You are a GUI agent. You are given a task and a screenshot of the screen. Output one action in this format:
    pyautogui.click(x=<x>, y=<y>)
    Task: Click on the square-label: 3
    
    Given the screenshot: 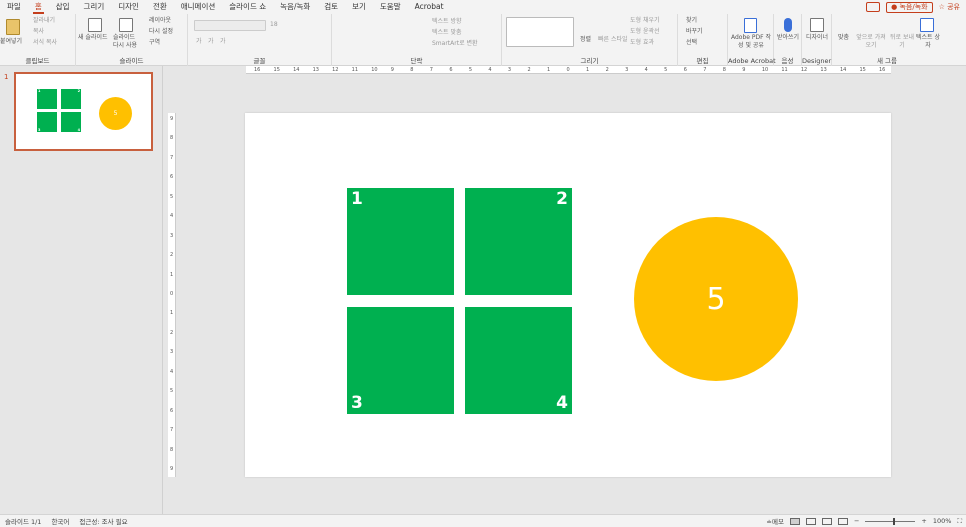 What is the action you would take?
    pyautogui.click(x=357, y=403)
    